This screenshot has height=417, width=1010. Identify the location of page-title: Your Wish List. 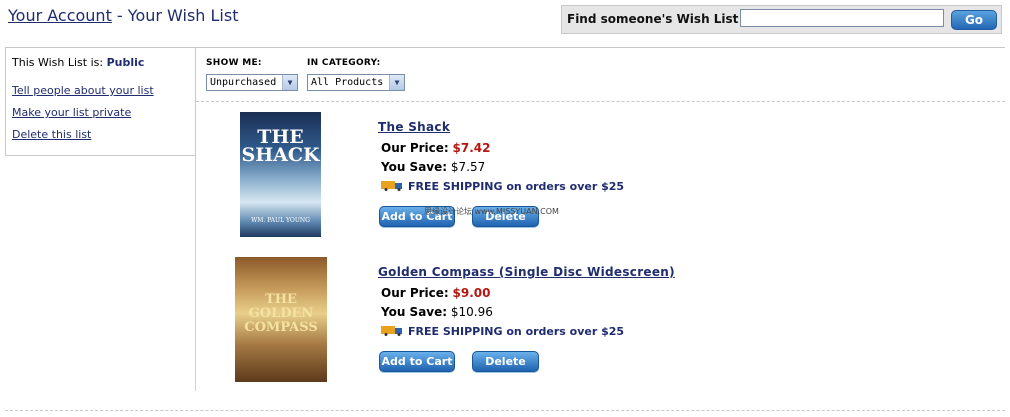
(183, 15).